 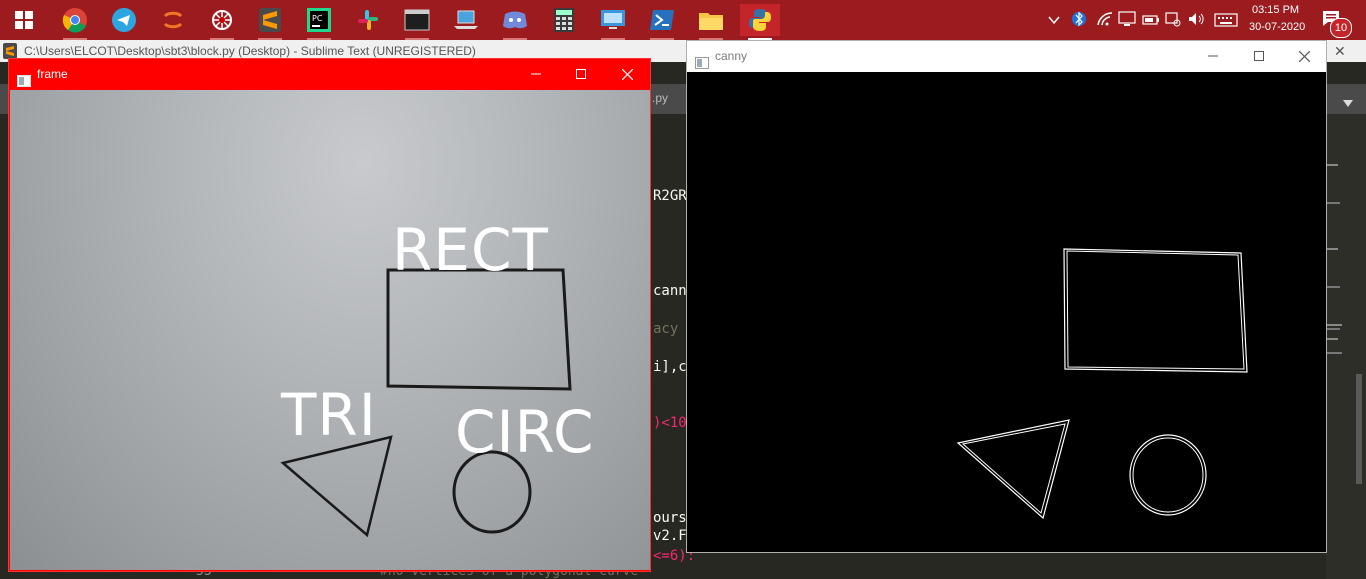 I want to click on telegram-icon, so click(x=124, y=20).